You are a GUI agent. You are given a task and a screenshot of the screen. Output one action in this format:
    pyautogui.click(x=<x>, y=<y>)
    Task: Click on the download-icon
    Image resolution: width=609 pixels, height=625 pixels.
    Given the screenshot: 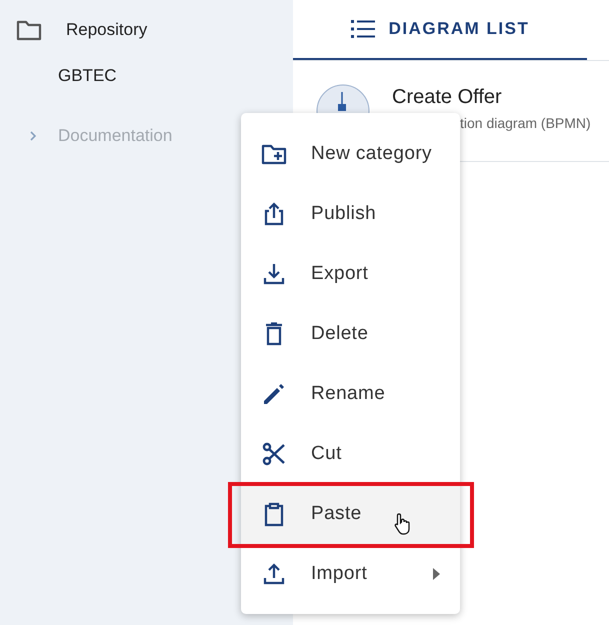 What is the action you would take?
    pyautogui.click(x=274, y=274)
    